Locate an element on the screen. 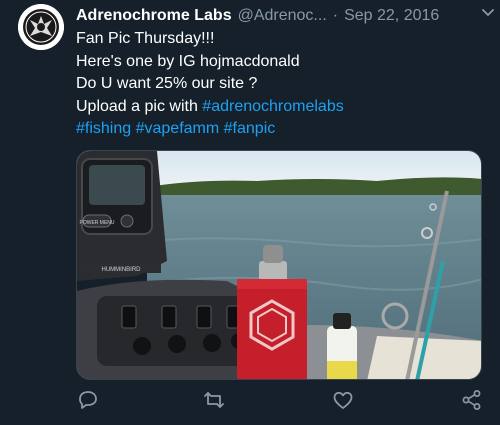  tweet-line-upload: Upload a pic with #adrenochromelabs is located at coordinates (281, 107).